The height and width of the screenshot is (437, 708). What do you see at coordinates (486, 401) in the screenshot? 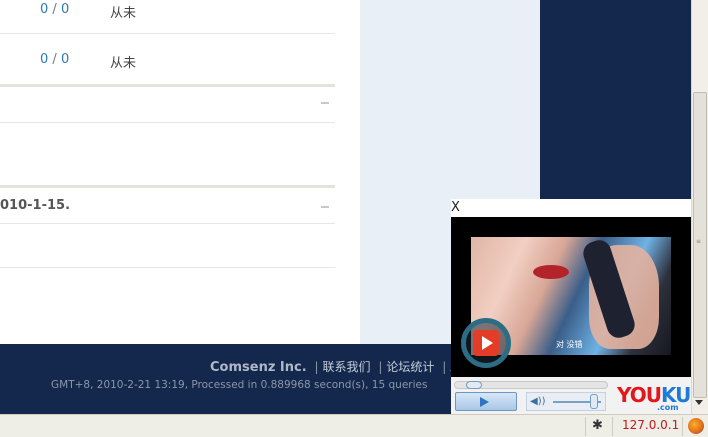
I see `play-button` at bounding box center [486, 401].